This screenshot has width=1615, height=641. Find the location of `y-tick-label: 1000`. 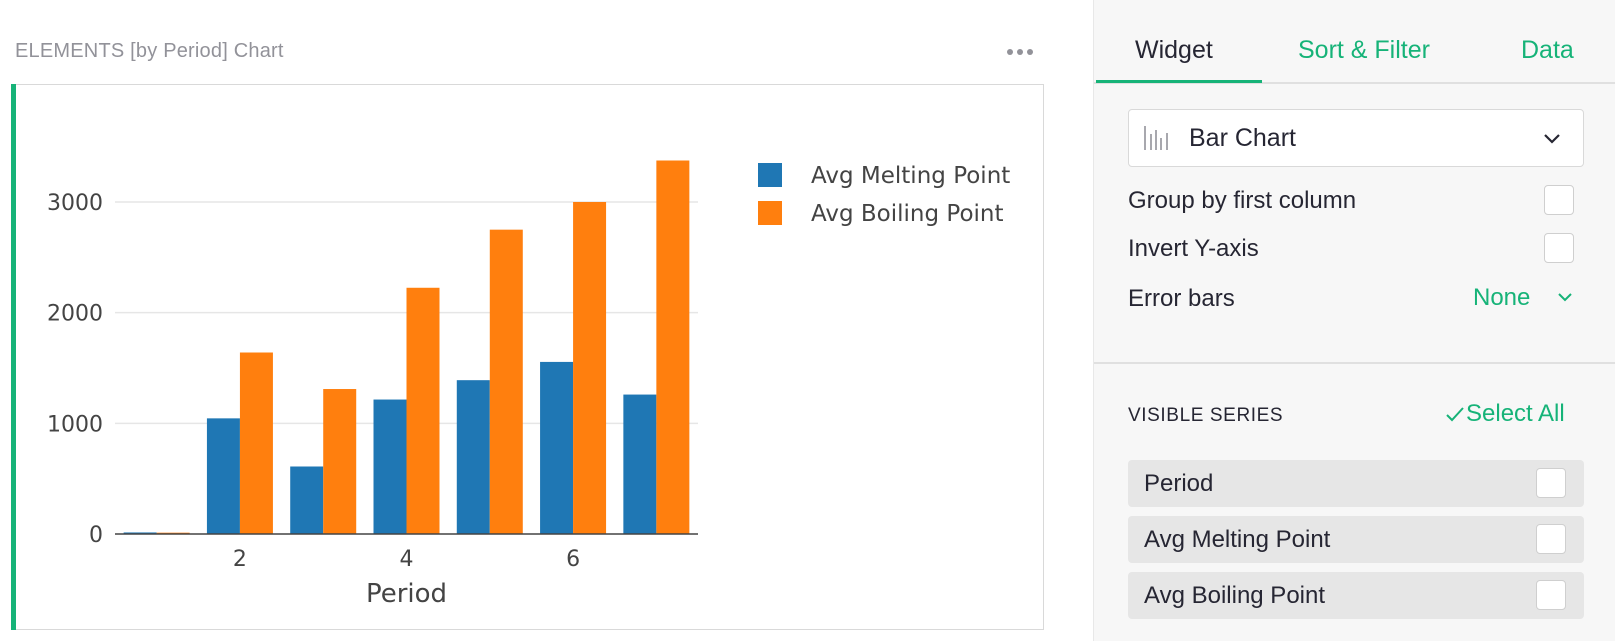

y-tick-label: 1000 is located at coordinates (75, 424).